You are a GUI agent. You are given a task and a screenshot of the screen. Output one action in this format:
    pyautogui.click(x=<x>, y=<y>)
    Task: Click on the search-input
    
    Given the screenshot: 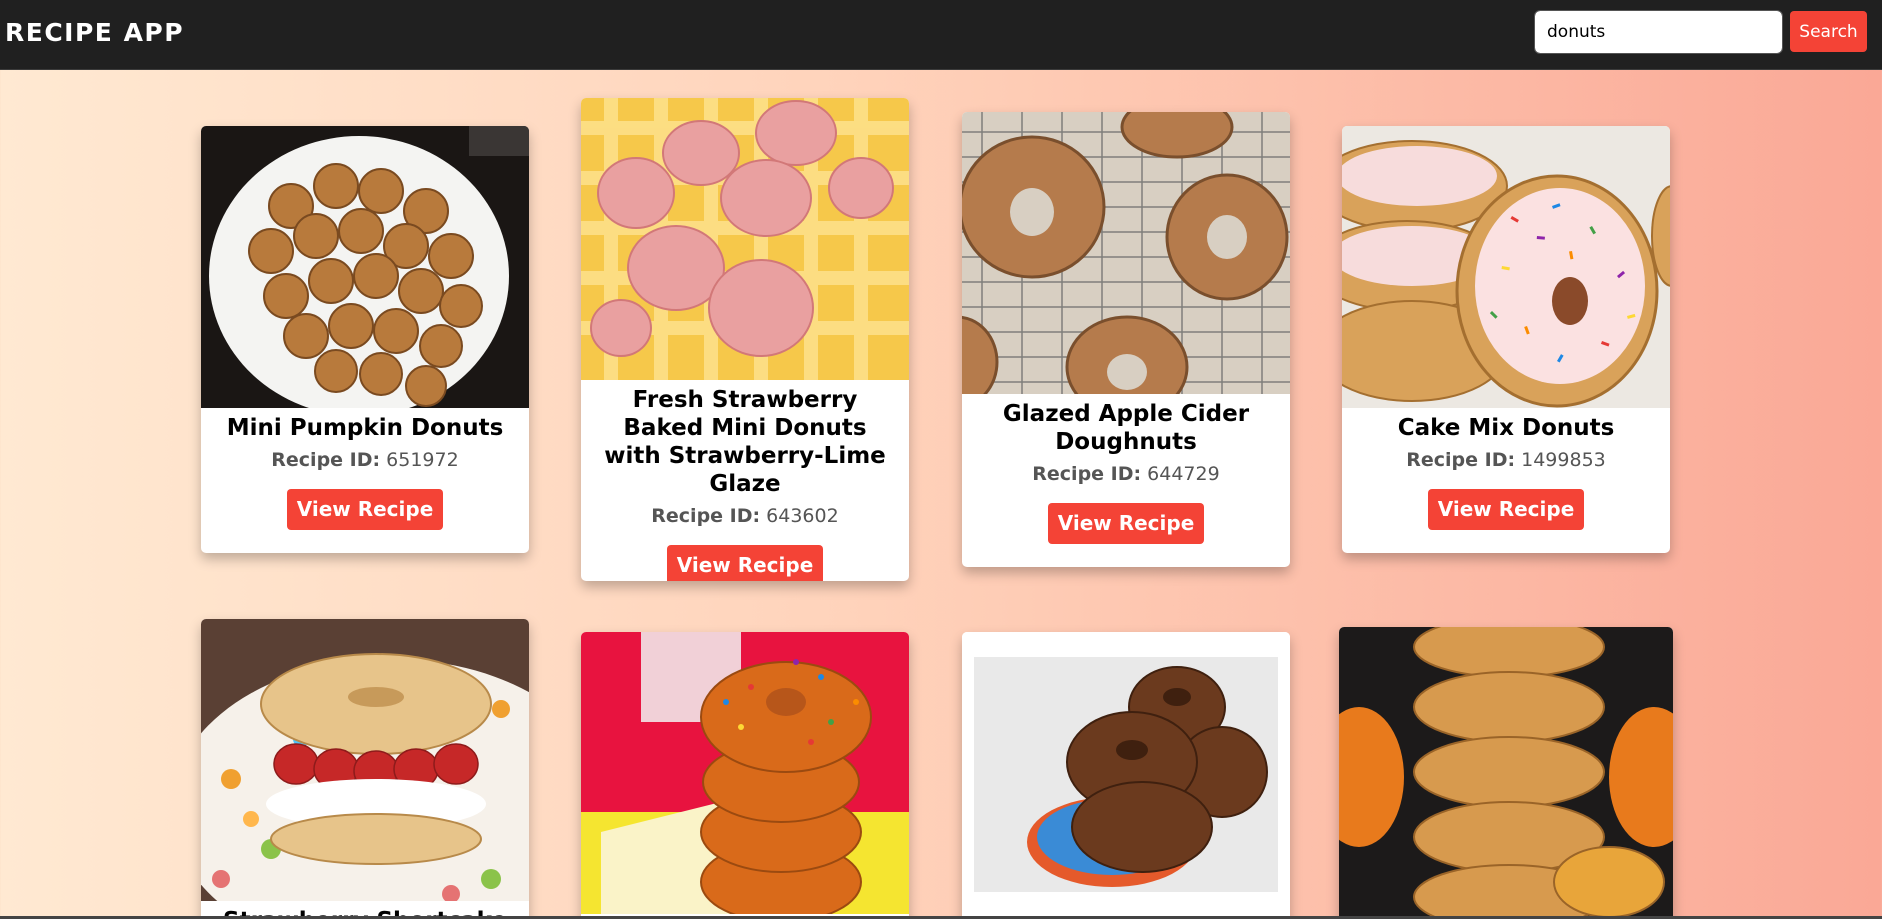 What is the action you would take?
    pyautogui.click(x=1658, y=32)
    